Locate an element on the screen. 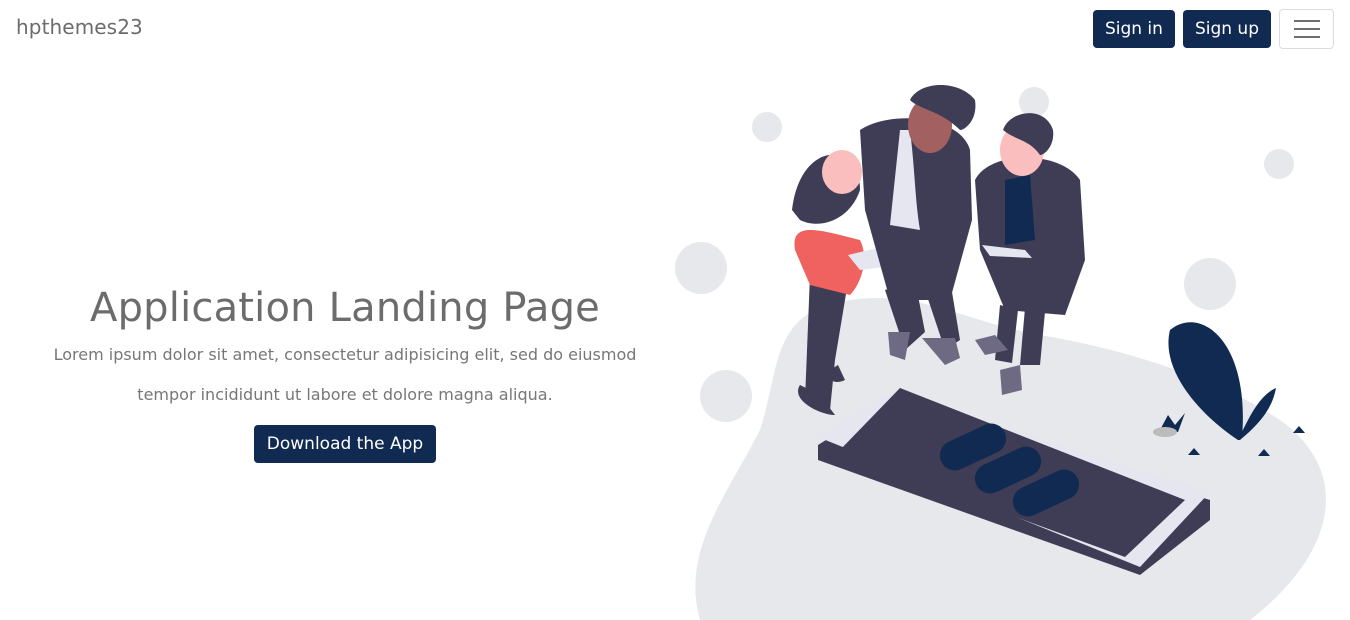 The image size is (1350, 620). sign-in-button: Sign in is located at coordinates (1133, 29).